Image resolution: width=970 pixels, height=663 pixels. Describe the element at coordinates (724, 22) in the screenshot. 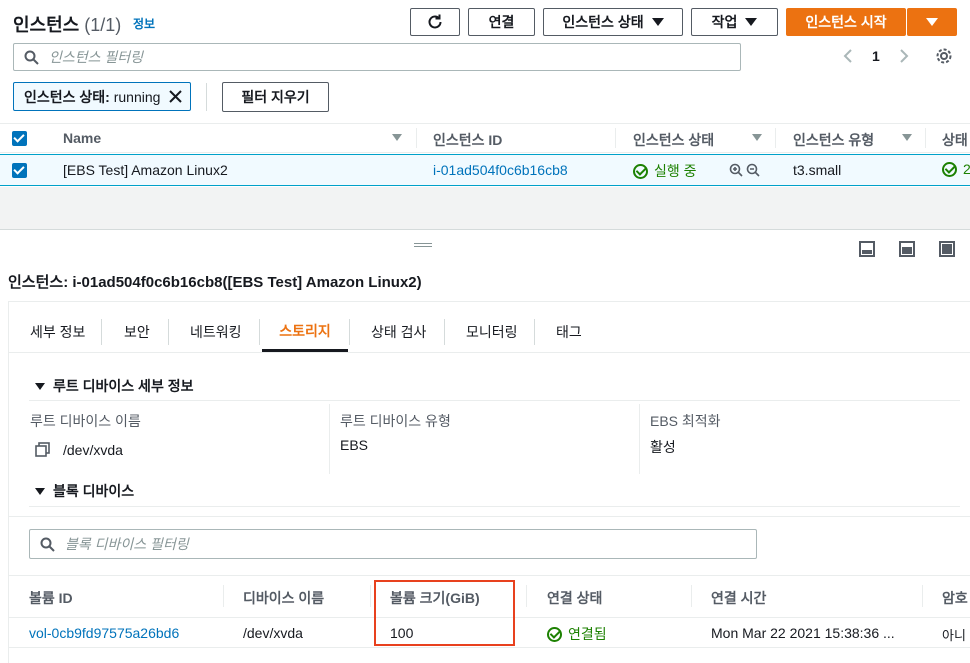

I see `actions-label: 작업` at that location.